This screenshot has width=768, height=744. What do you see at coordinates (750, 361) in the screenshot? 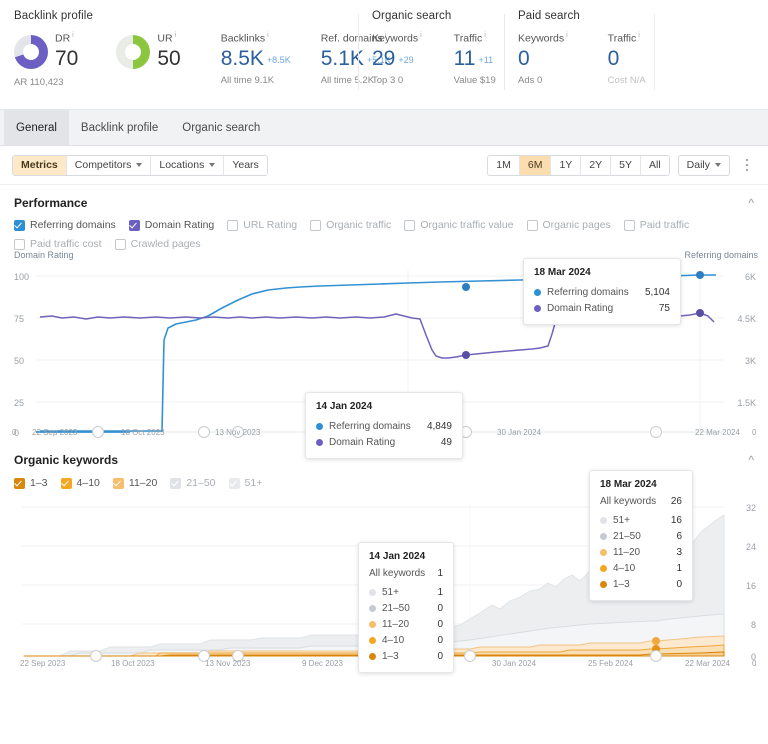
I see `y2-tick: 3K` at bounding box center [750, 361].